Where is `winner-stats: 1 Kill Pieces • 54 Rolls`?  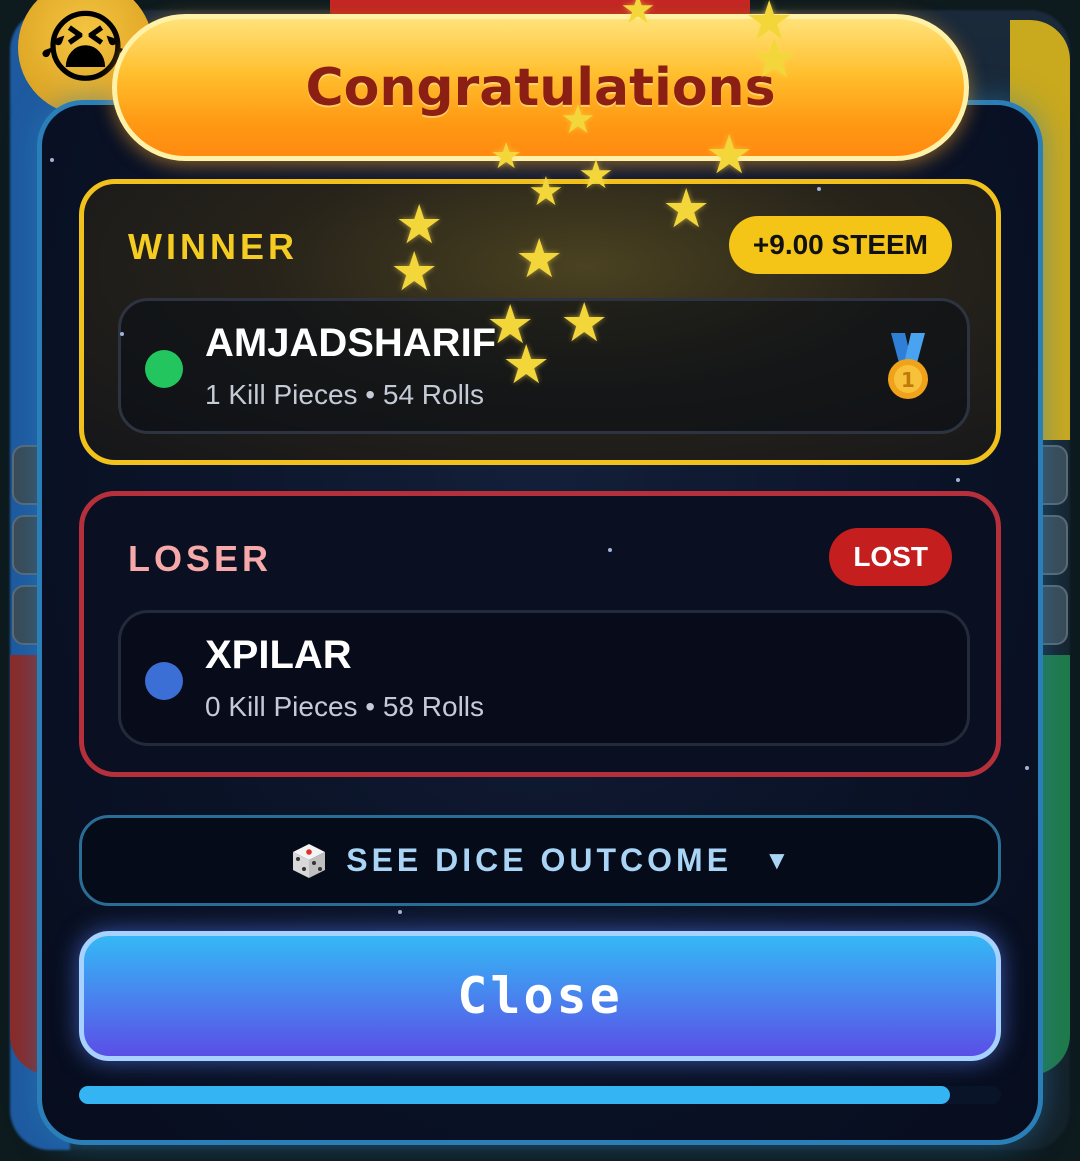
winner-stats: 1 Kill Pieces • 54 Rolls is located at coordinates (345, 394).